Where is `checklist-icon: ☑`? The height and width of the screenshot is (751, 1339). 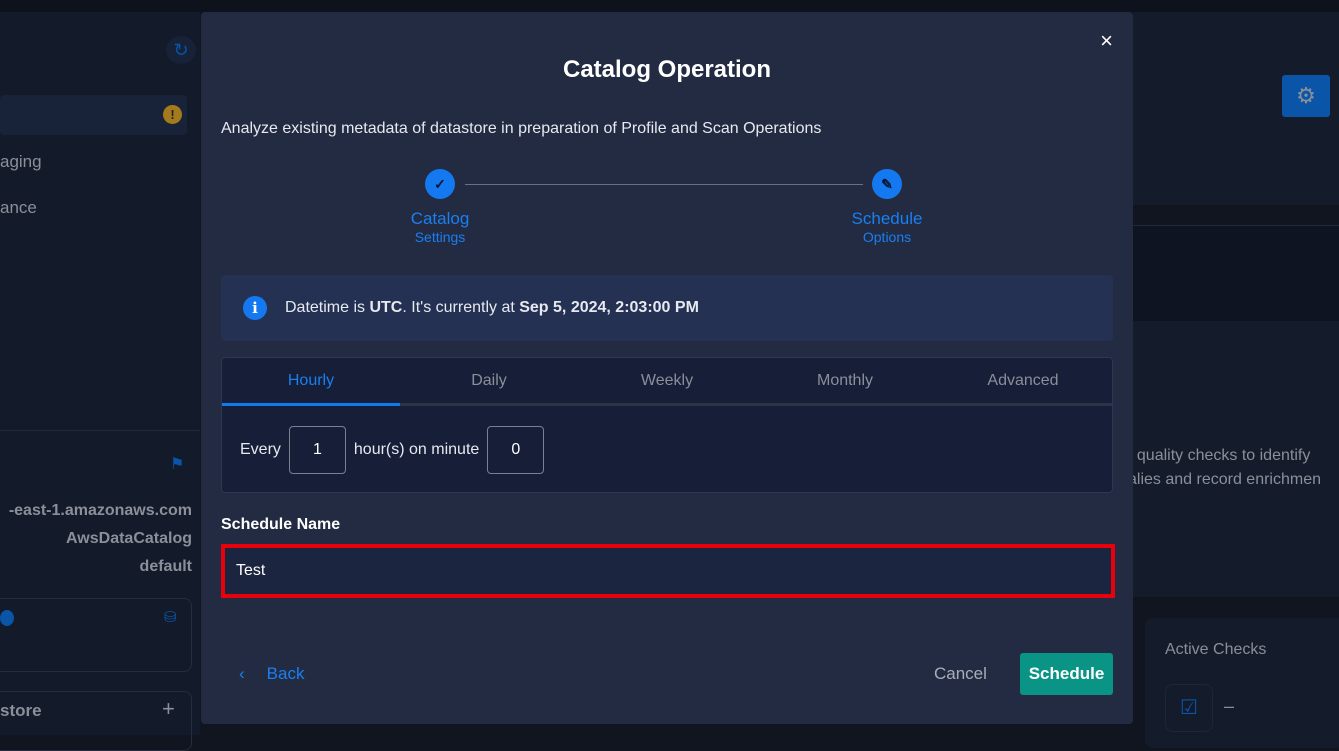
checklist-icon: ☑ is located at coordinates (1189, 708).